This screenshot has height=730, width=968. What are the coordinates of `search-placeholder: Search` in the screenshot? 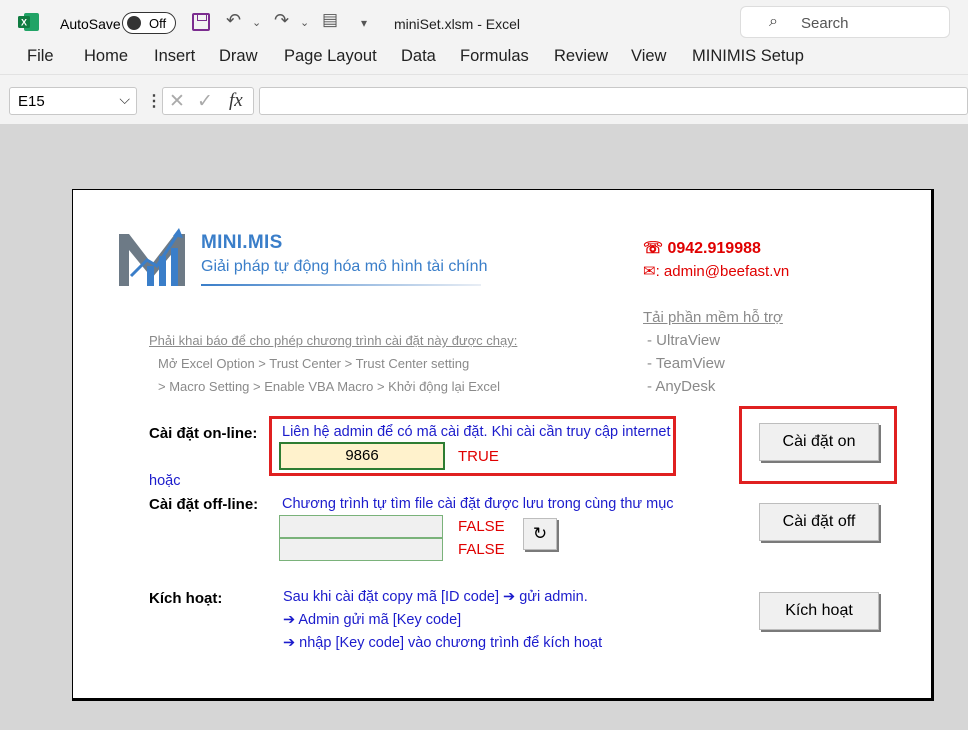 It's located at (825, 23).